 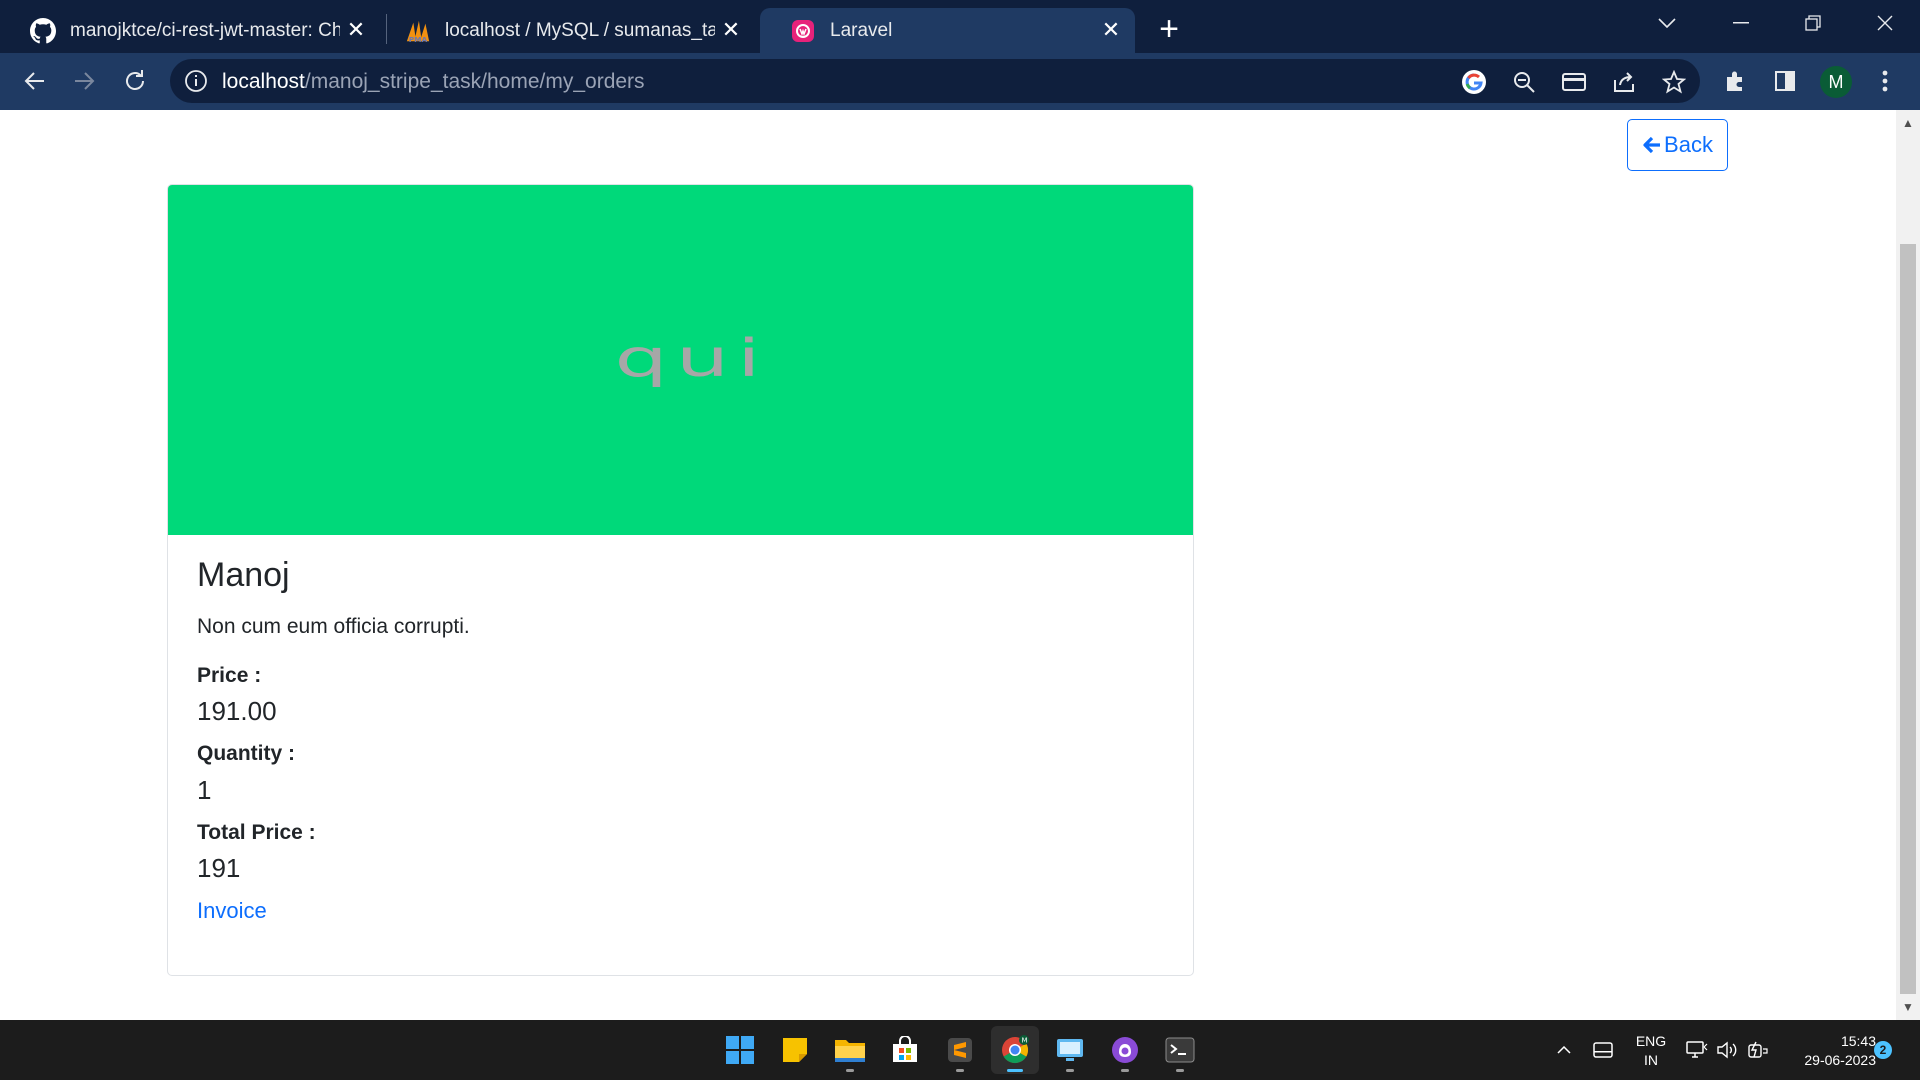 What do you see at coordinates (1757, 1050) in the screenshot?
I see `battery-charging-icon` at bounding box center [1757, 1050].